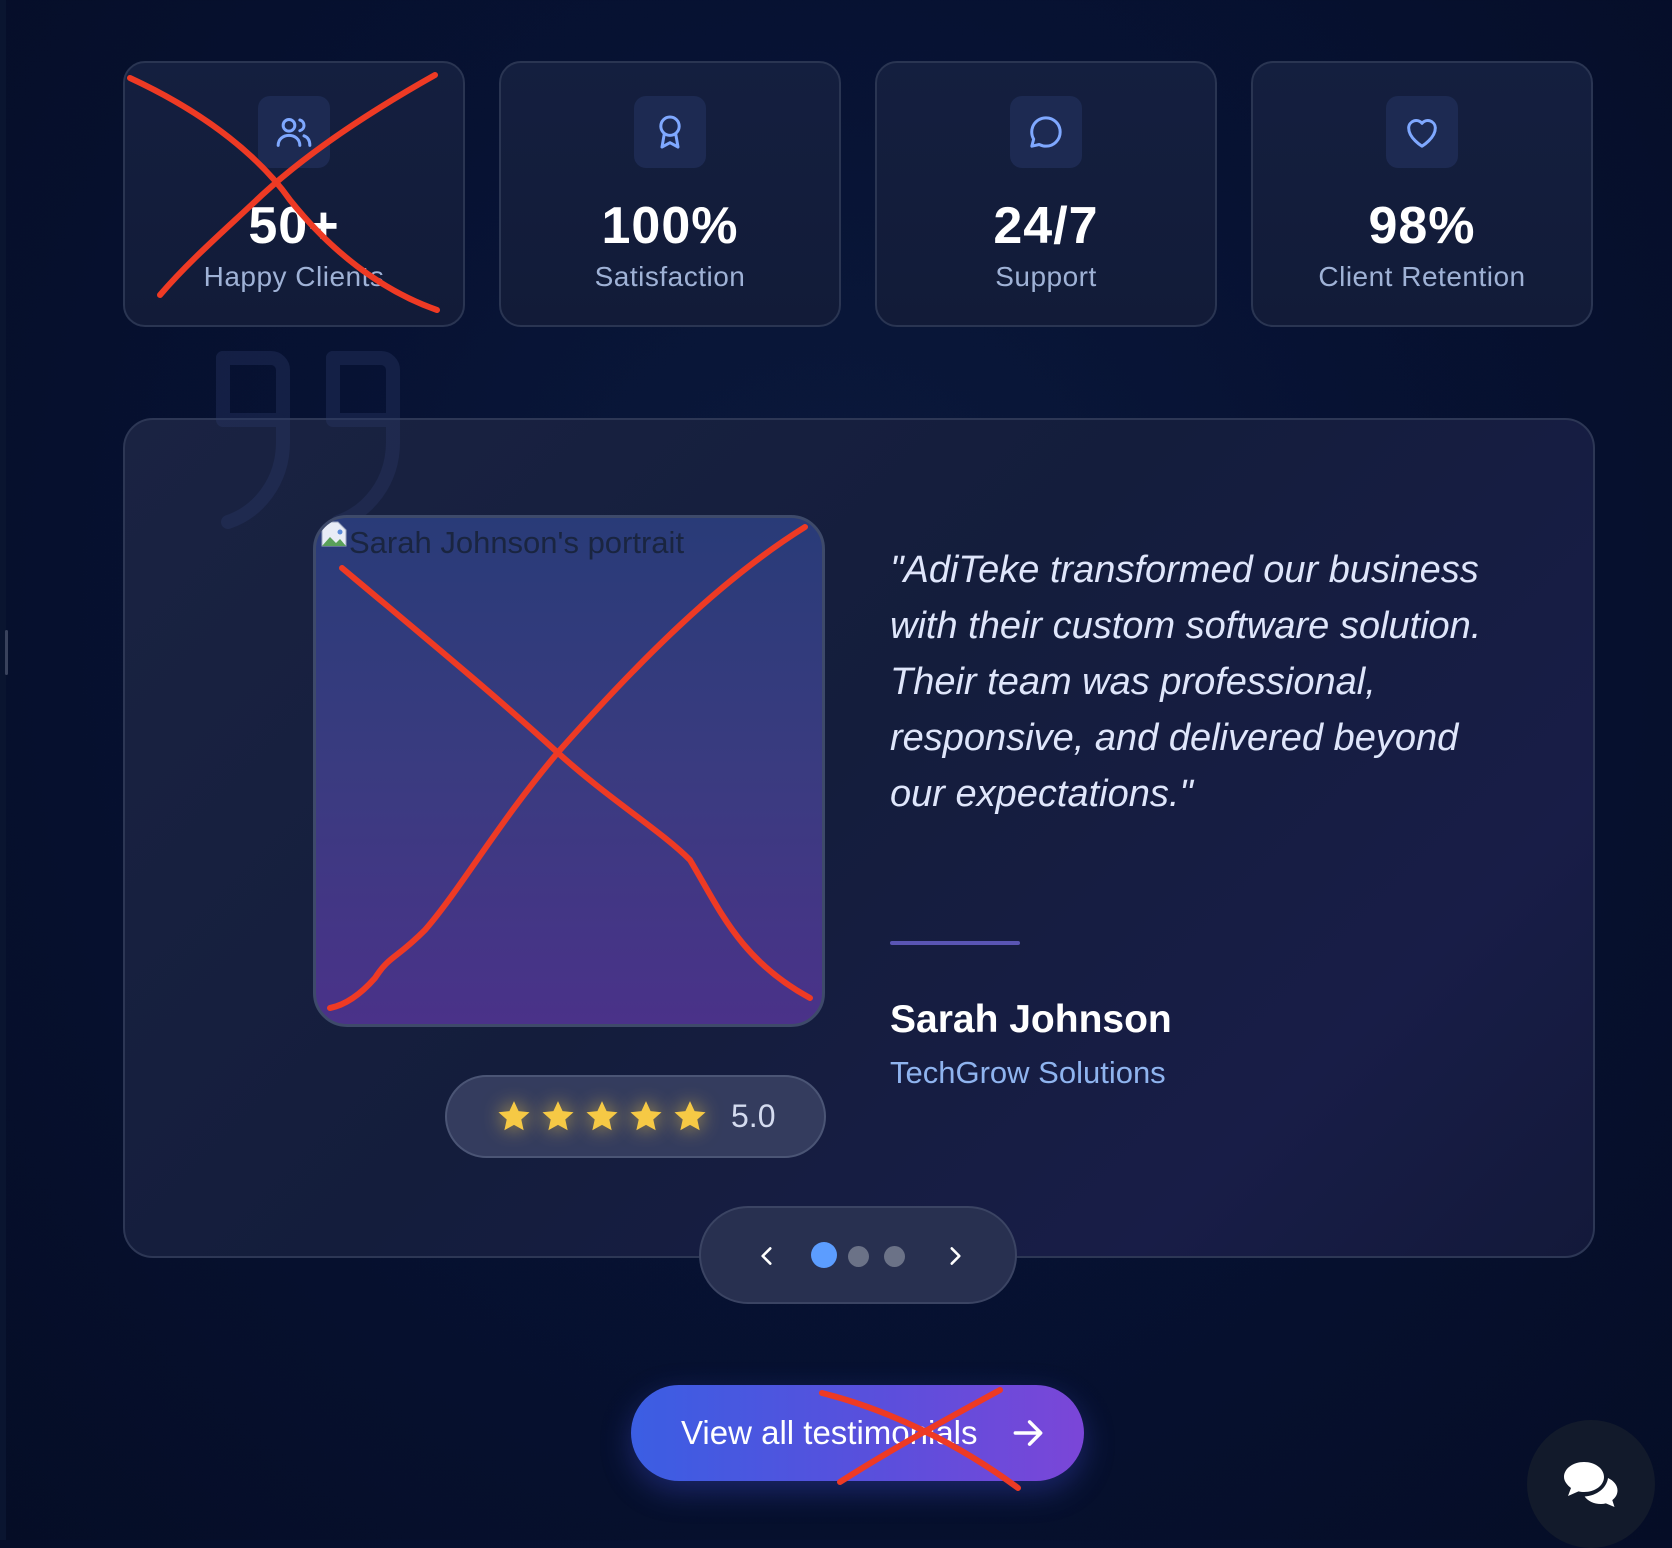  What do you see at coordinates (1028, 1072) in the screenshot?
I see `author-company: TechGrow Solutions` at bounding box center [1028, 1072].